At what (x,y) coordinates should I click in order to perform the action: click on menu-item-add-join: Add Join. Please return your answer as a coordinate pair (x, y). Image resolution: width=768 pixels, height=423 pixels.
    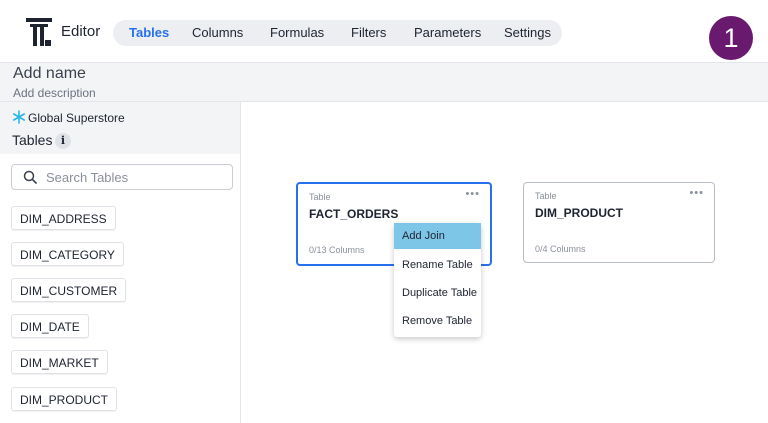
    Looking at the image, I should click on (437, 236).